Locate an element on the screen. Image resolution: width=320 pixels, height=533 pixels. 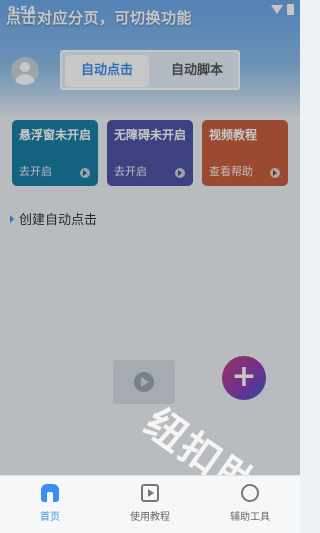
nav-item-label: 辅助工具 is located at coordinates (250, 517).